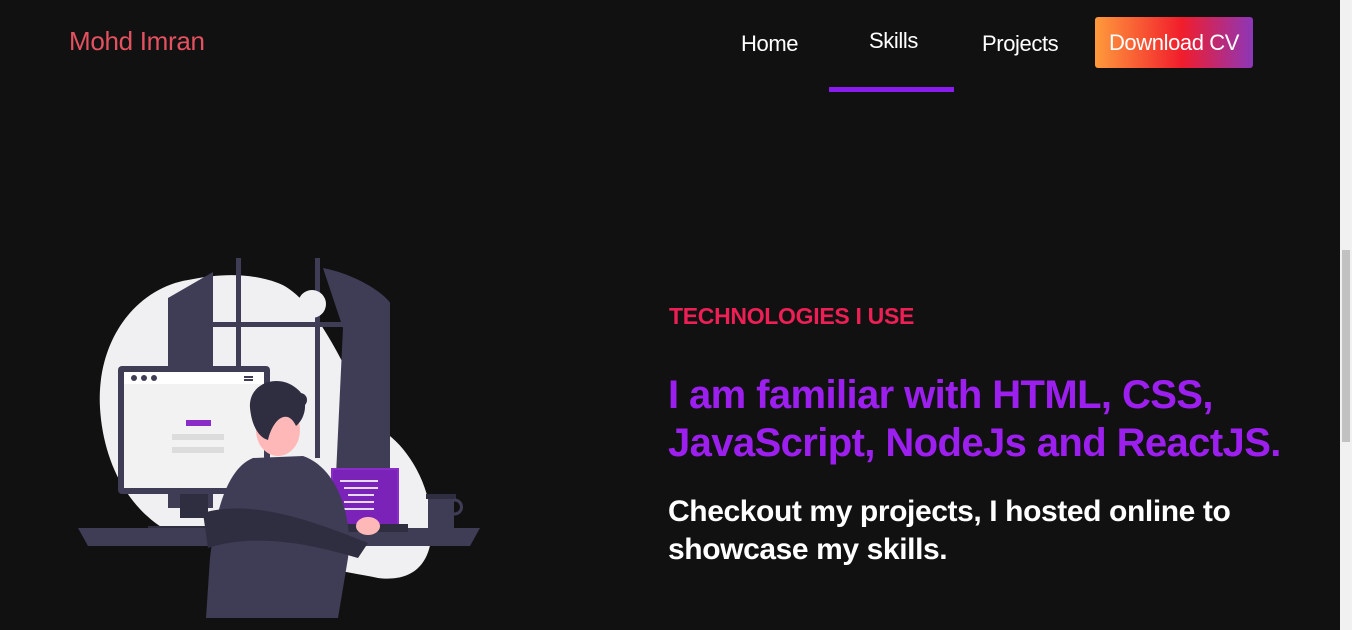 The width and height of the screenshot is (1352, 630). I want to click on active-nav-indicator, so click(891, 89).